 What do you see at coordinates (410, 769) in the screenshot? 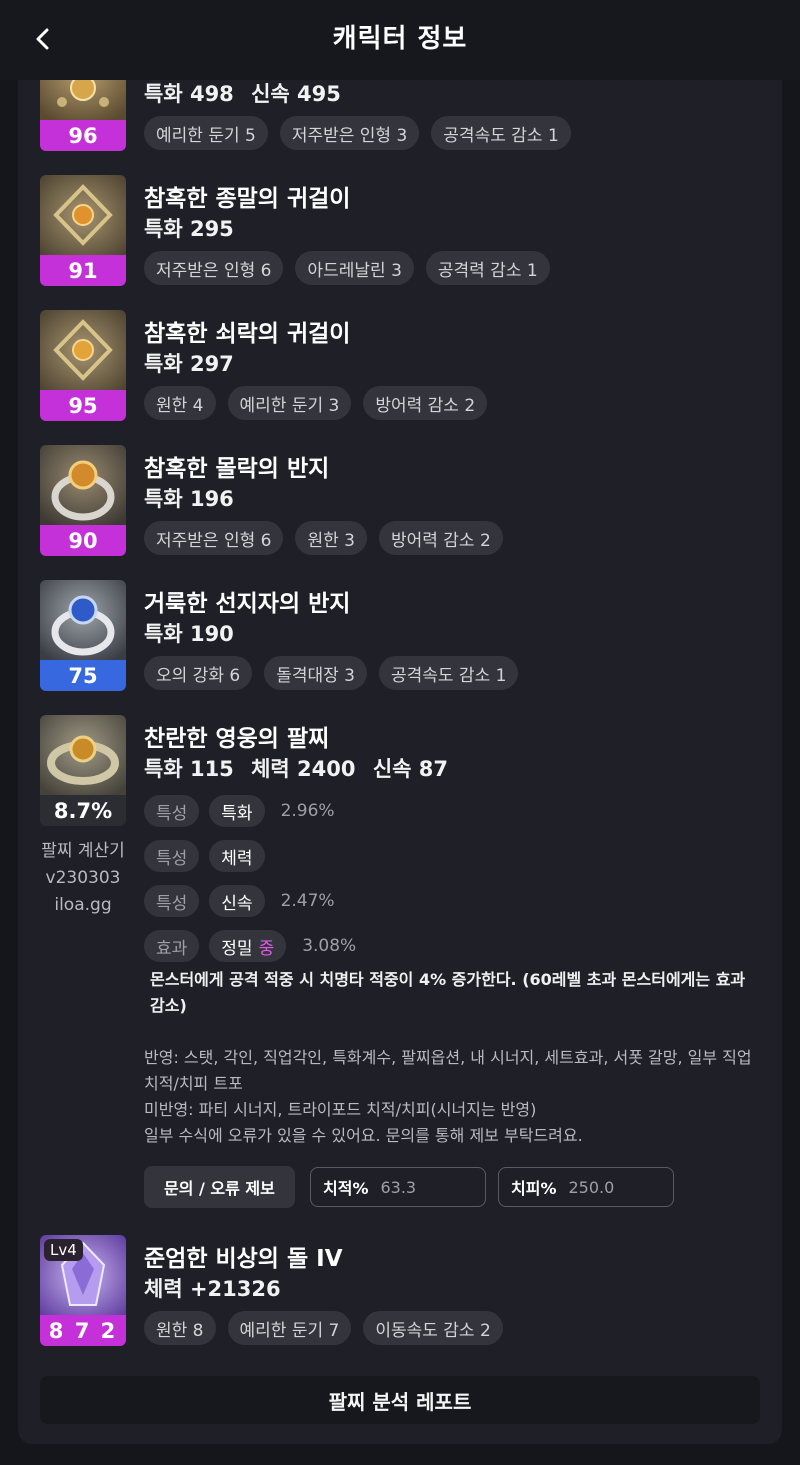
I see `stat-value: 신속 87` at bounding box center [410, 769].